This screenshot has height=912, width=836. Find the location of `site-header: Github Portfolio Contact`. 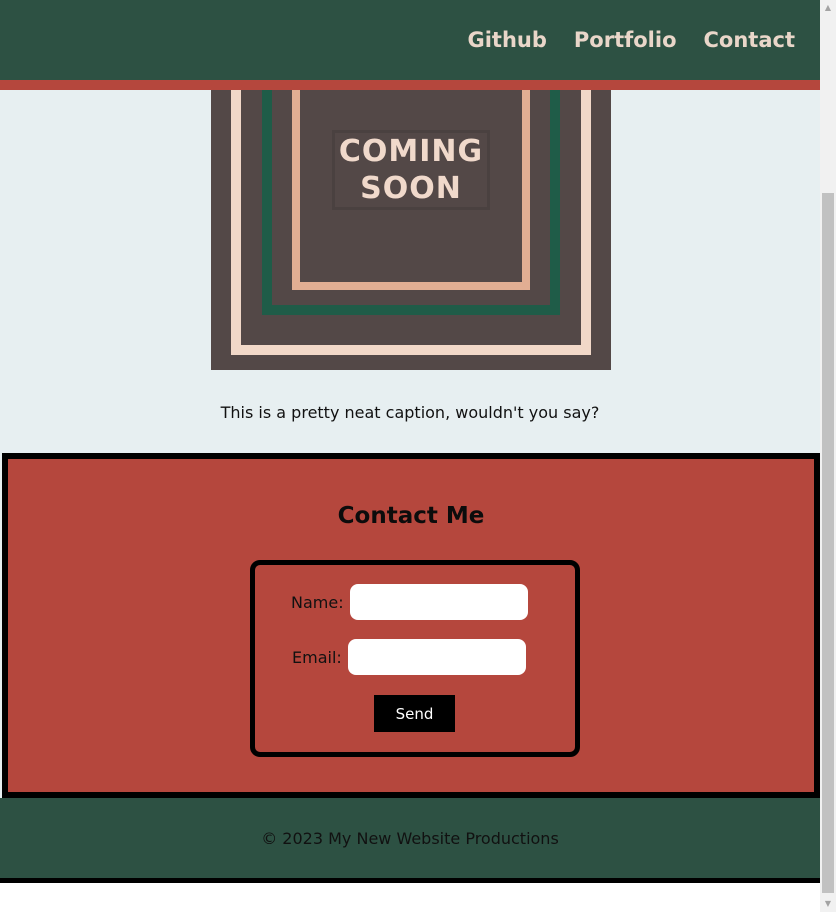

site-header: Github Portfolio Contact is located at coordinates (410, 45).